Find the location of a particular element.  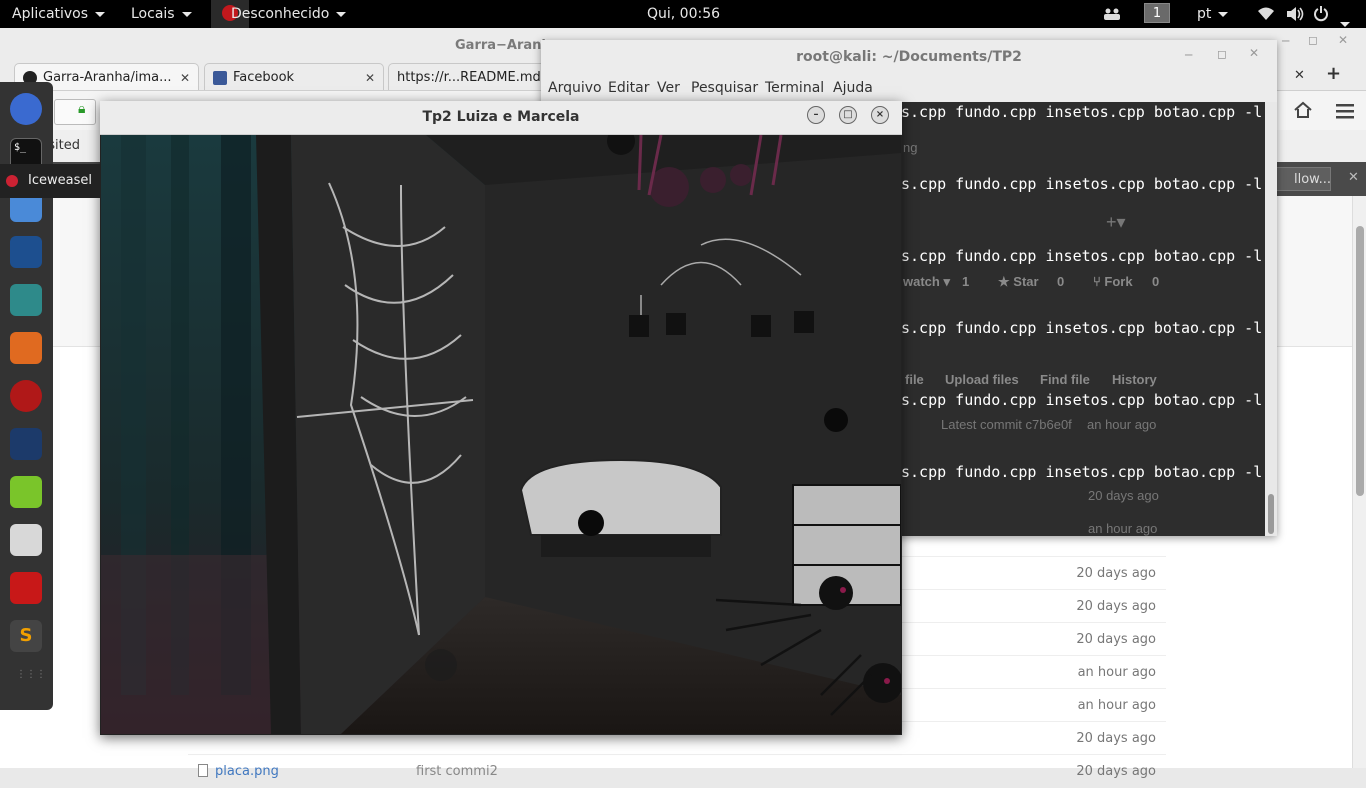

latest-commit: Latest commit c7b6e0f is located at coordinates (1006, 424).